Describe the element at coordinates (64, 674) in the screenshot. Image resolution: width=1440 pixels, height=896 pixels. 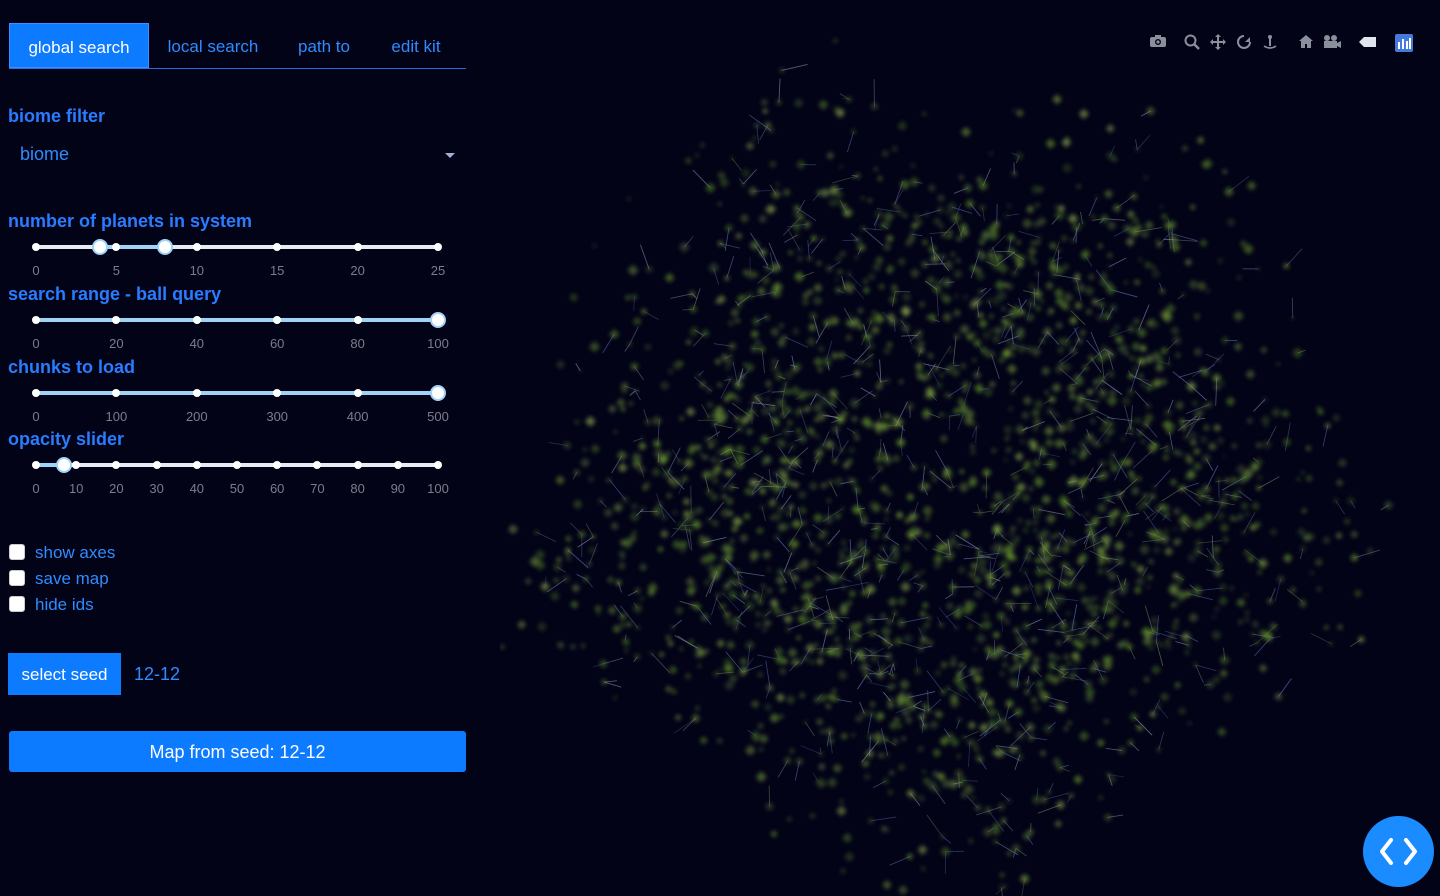
I see `select-seed-button: select seed` at that location.